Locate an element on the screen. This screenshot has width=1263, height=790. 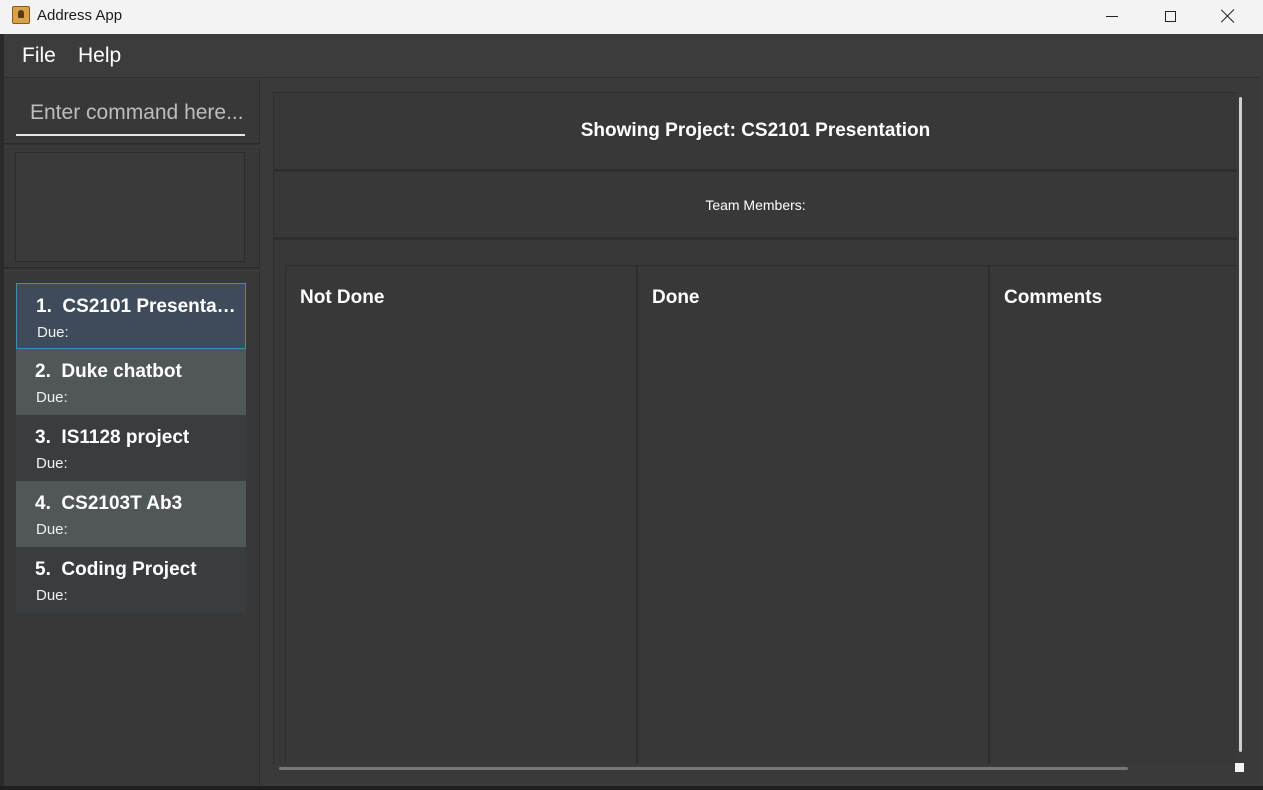
project-header-title: Showing Project: CS2101 Presentation is located at coordinates (755, 130).